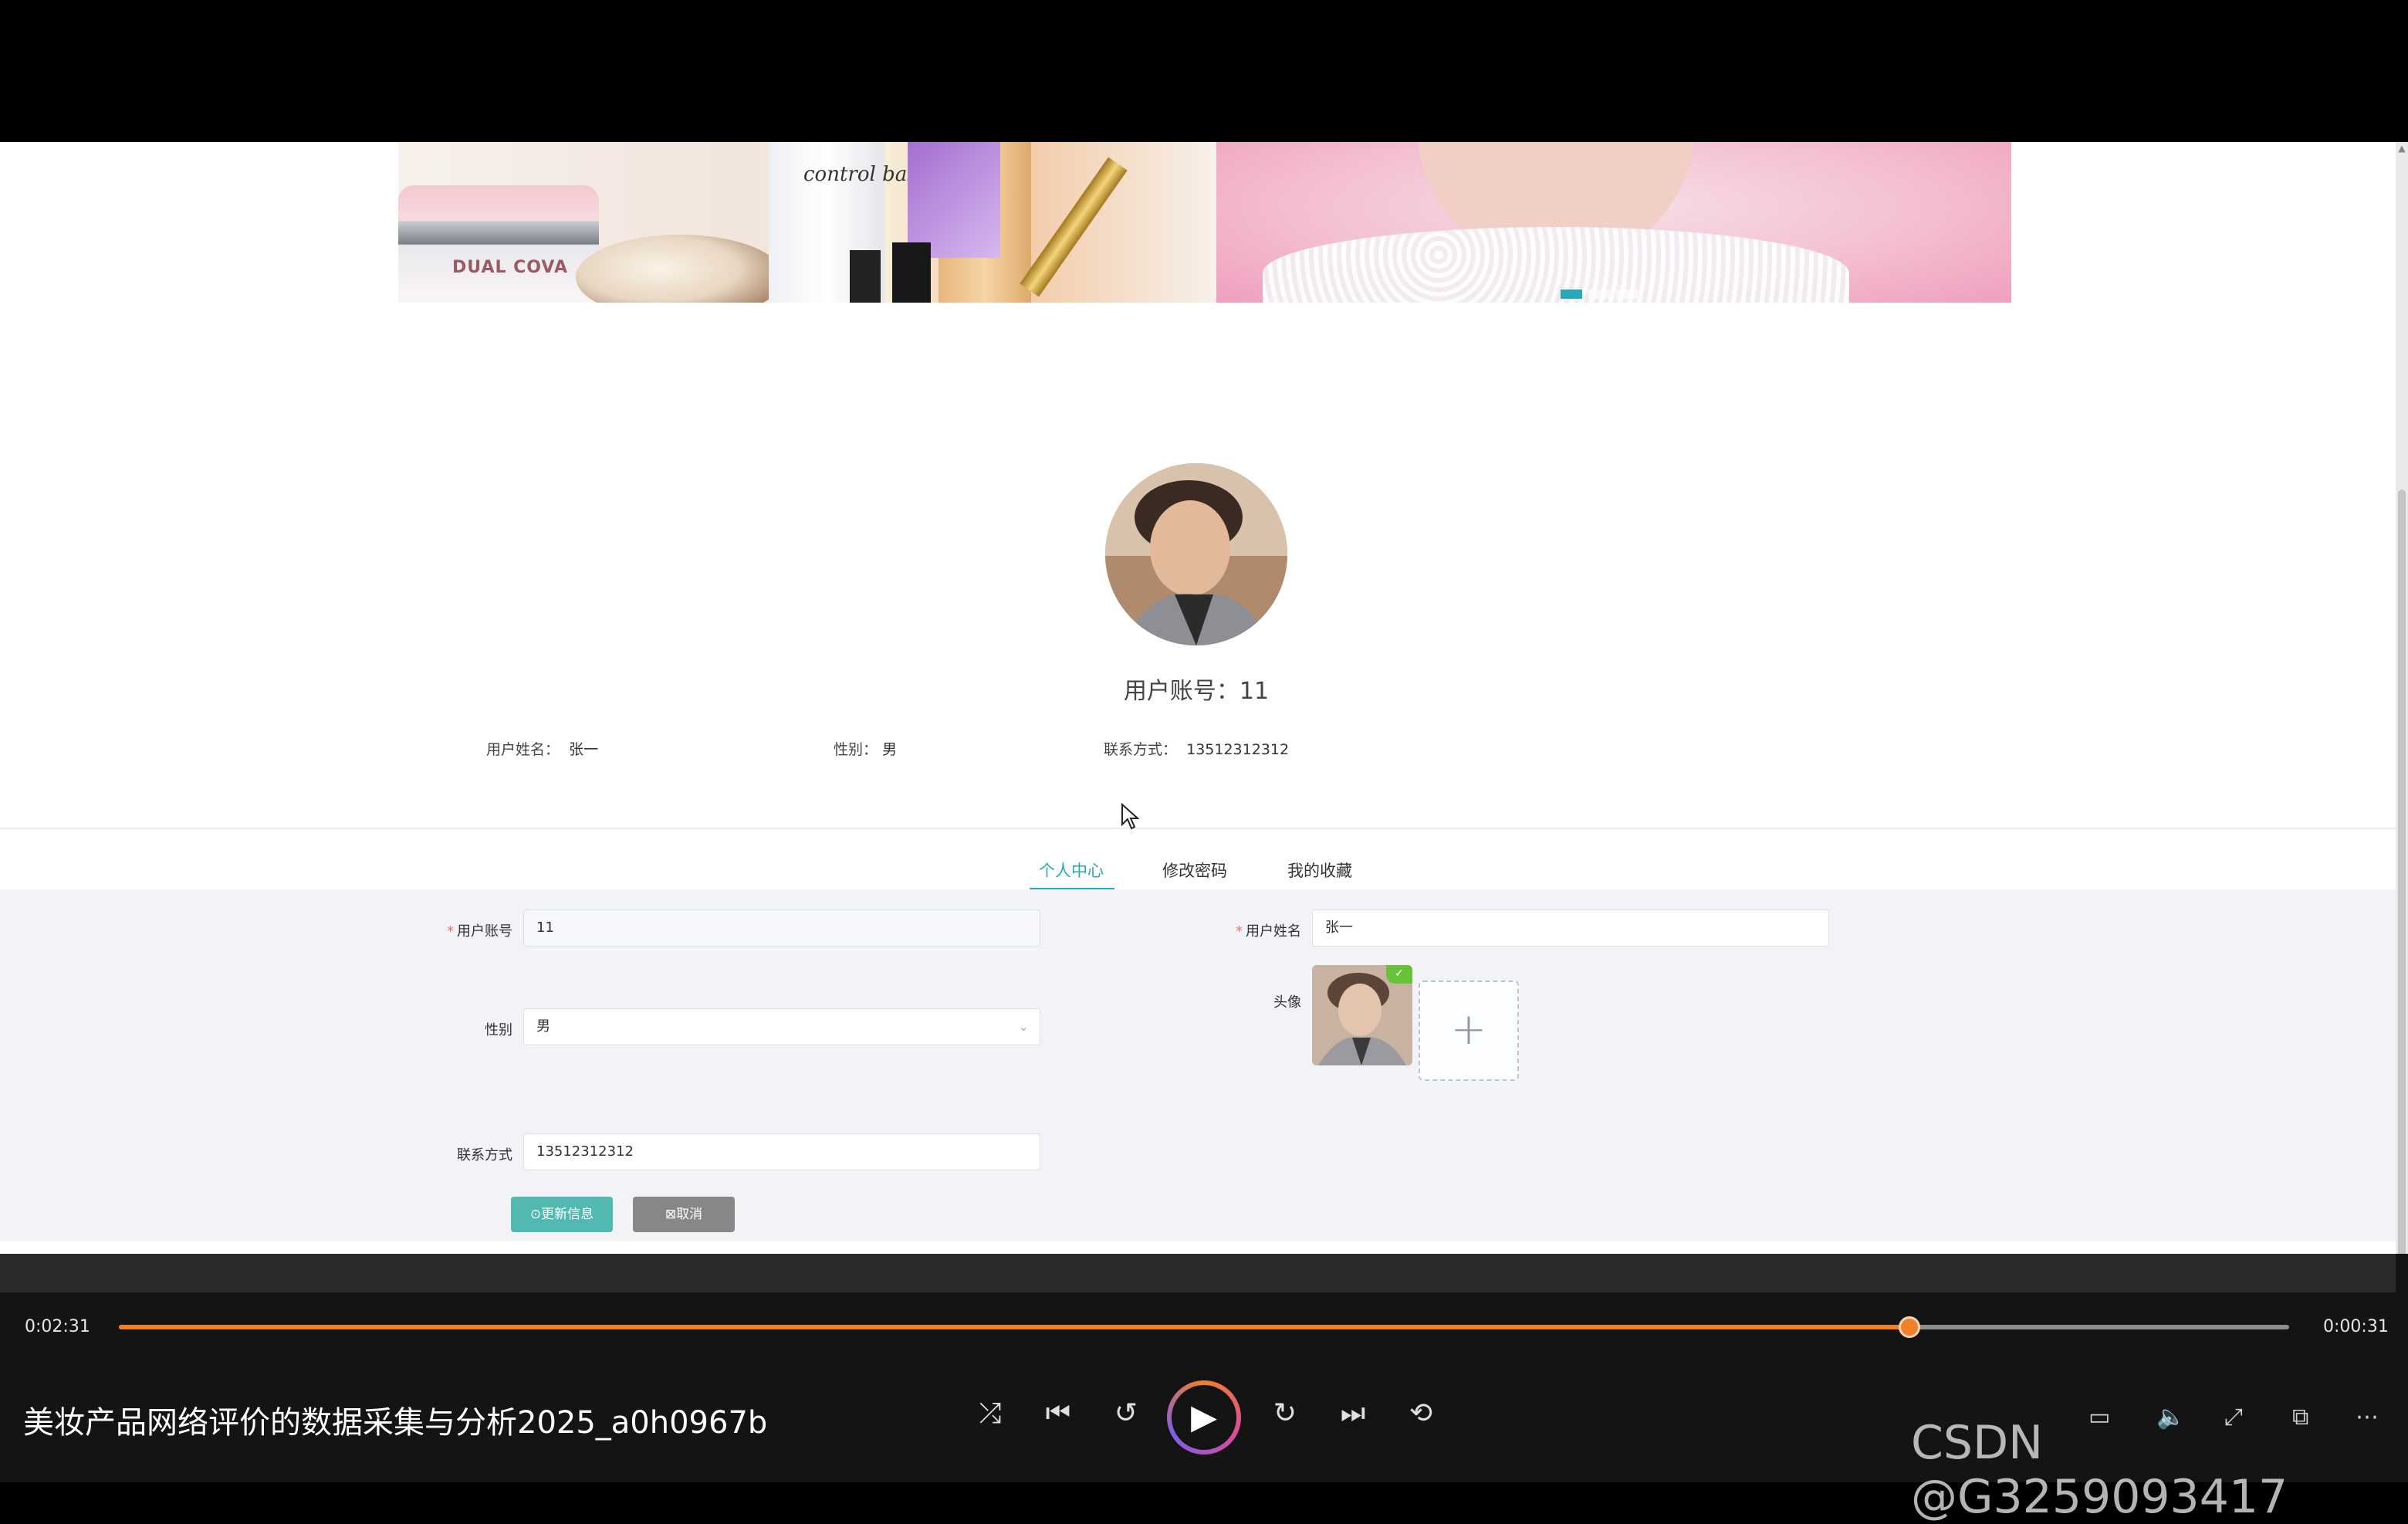 The width and height of the screenshot is (2408, 1524). I want to click on info-name: 用户姓名： 张一, so click(542, 748).